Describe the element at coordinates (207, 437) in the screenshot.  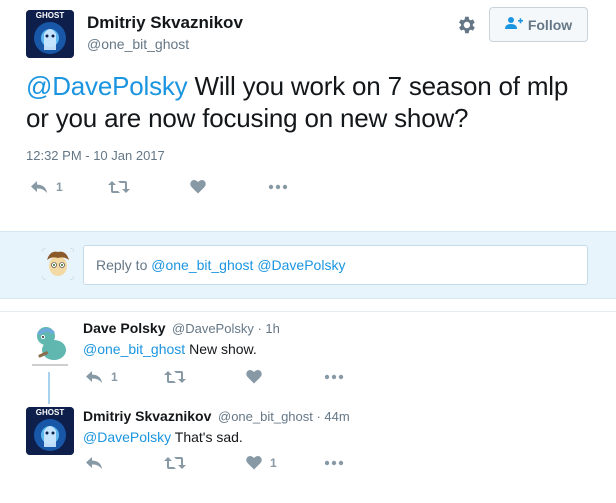
I see `reply-body: That's sad.` at that location.